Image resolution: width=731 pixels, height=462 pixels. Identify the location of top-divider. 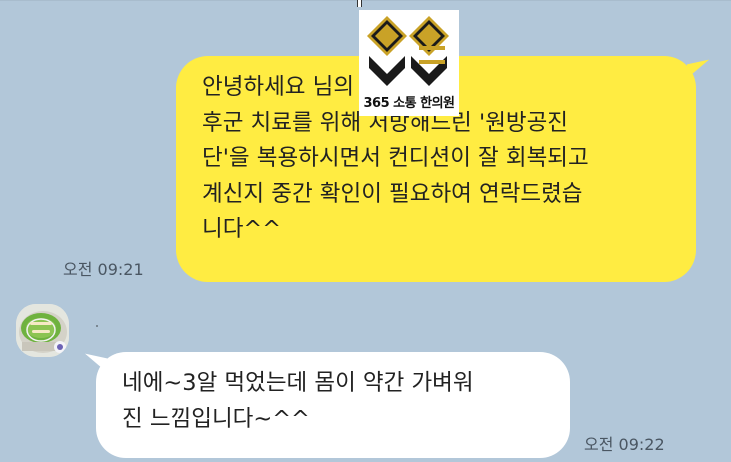
(365, 0).